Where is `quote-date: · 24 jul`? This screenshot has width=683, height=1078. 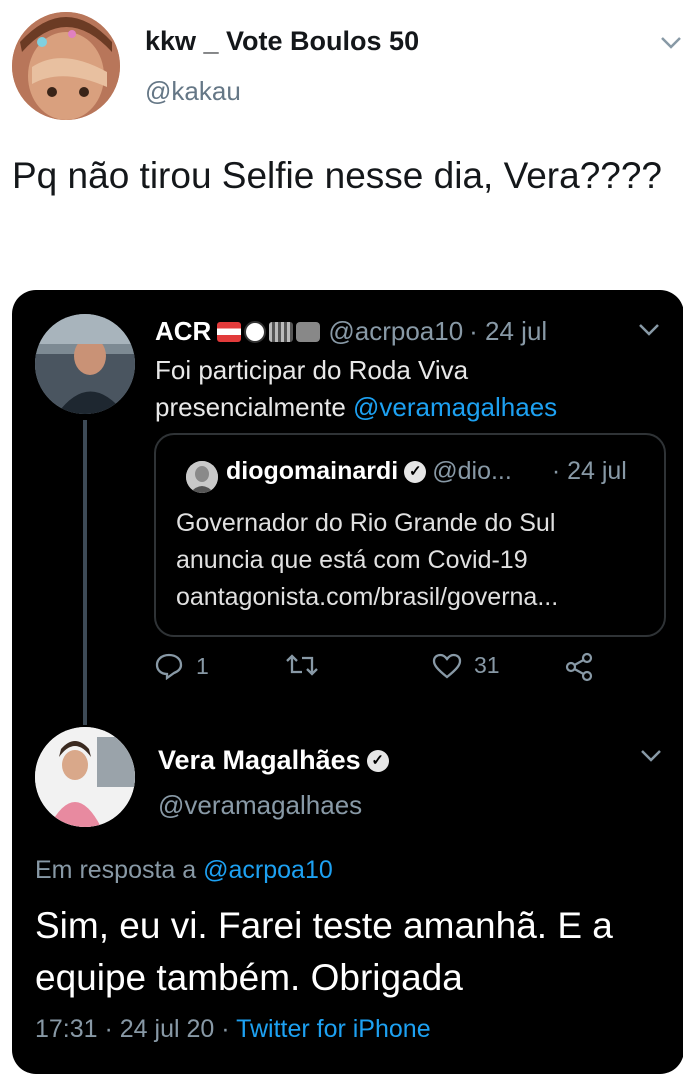
quote-date: · 24 jul is located at coordinates (589, 471).